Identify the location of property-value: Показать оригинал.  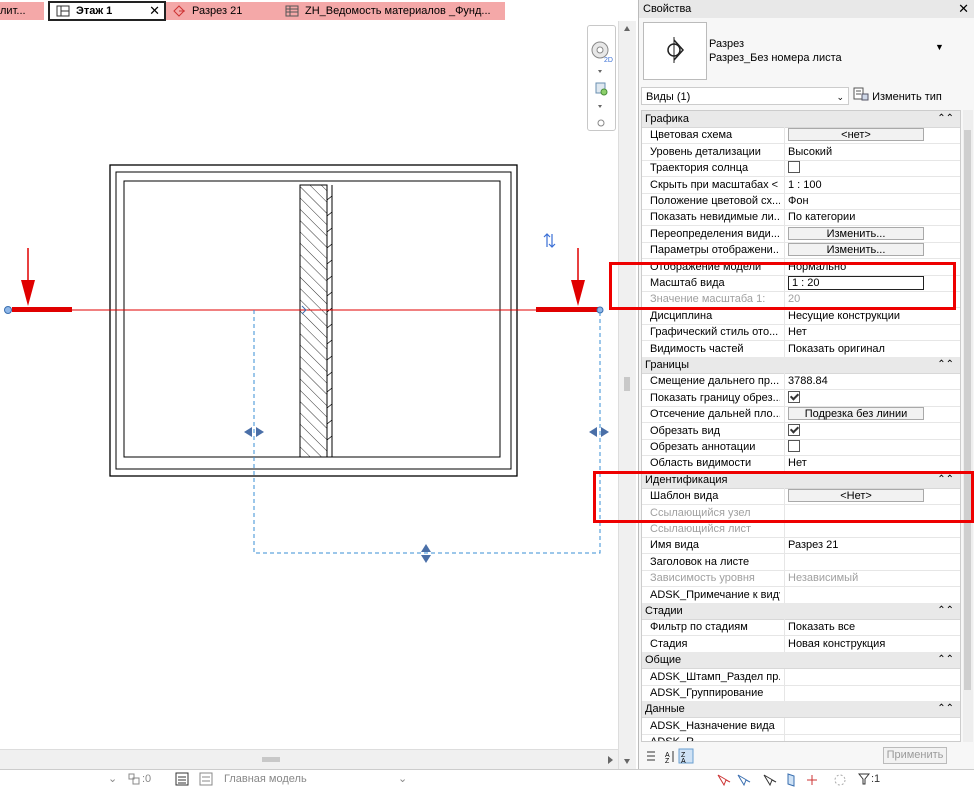
(836, 349).